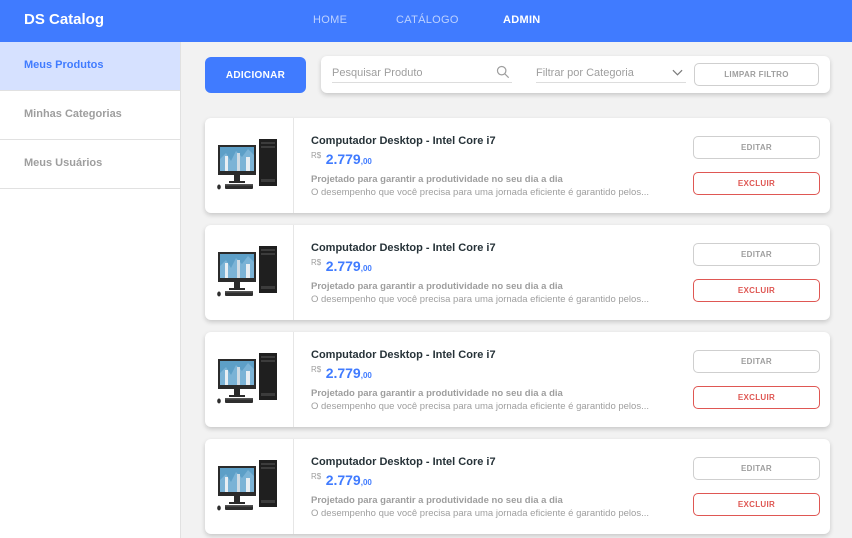 This screenshot has height=538, width=852. I want to click on category-filter-select: Filtrar por Categoria, so click(611, 72).